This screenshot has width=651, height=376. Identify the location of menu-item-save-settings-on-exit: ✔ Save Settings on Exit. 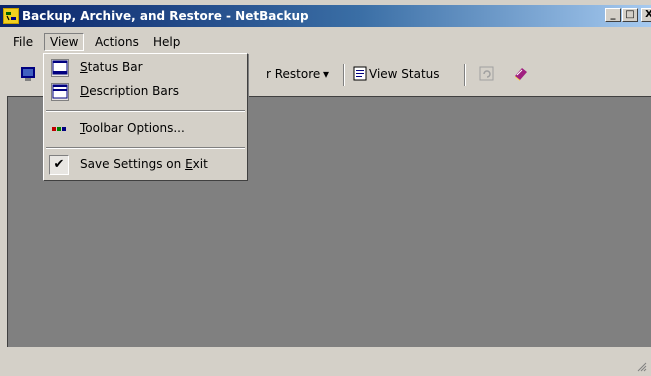
(145, 165).